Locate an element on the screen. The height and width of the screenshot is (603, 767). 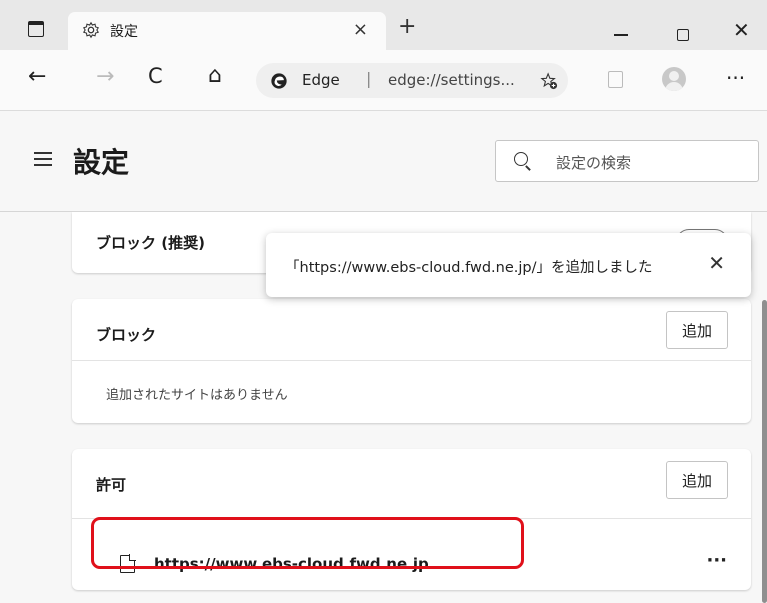
browser-toolbar: ← → C ⌂ Edge | edge://settings... ··· is located at coordinates (383, 80).